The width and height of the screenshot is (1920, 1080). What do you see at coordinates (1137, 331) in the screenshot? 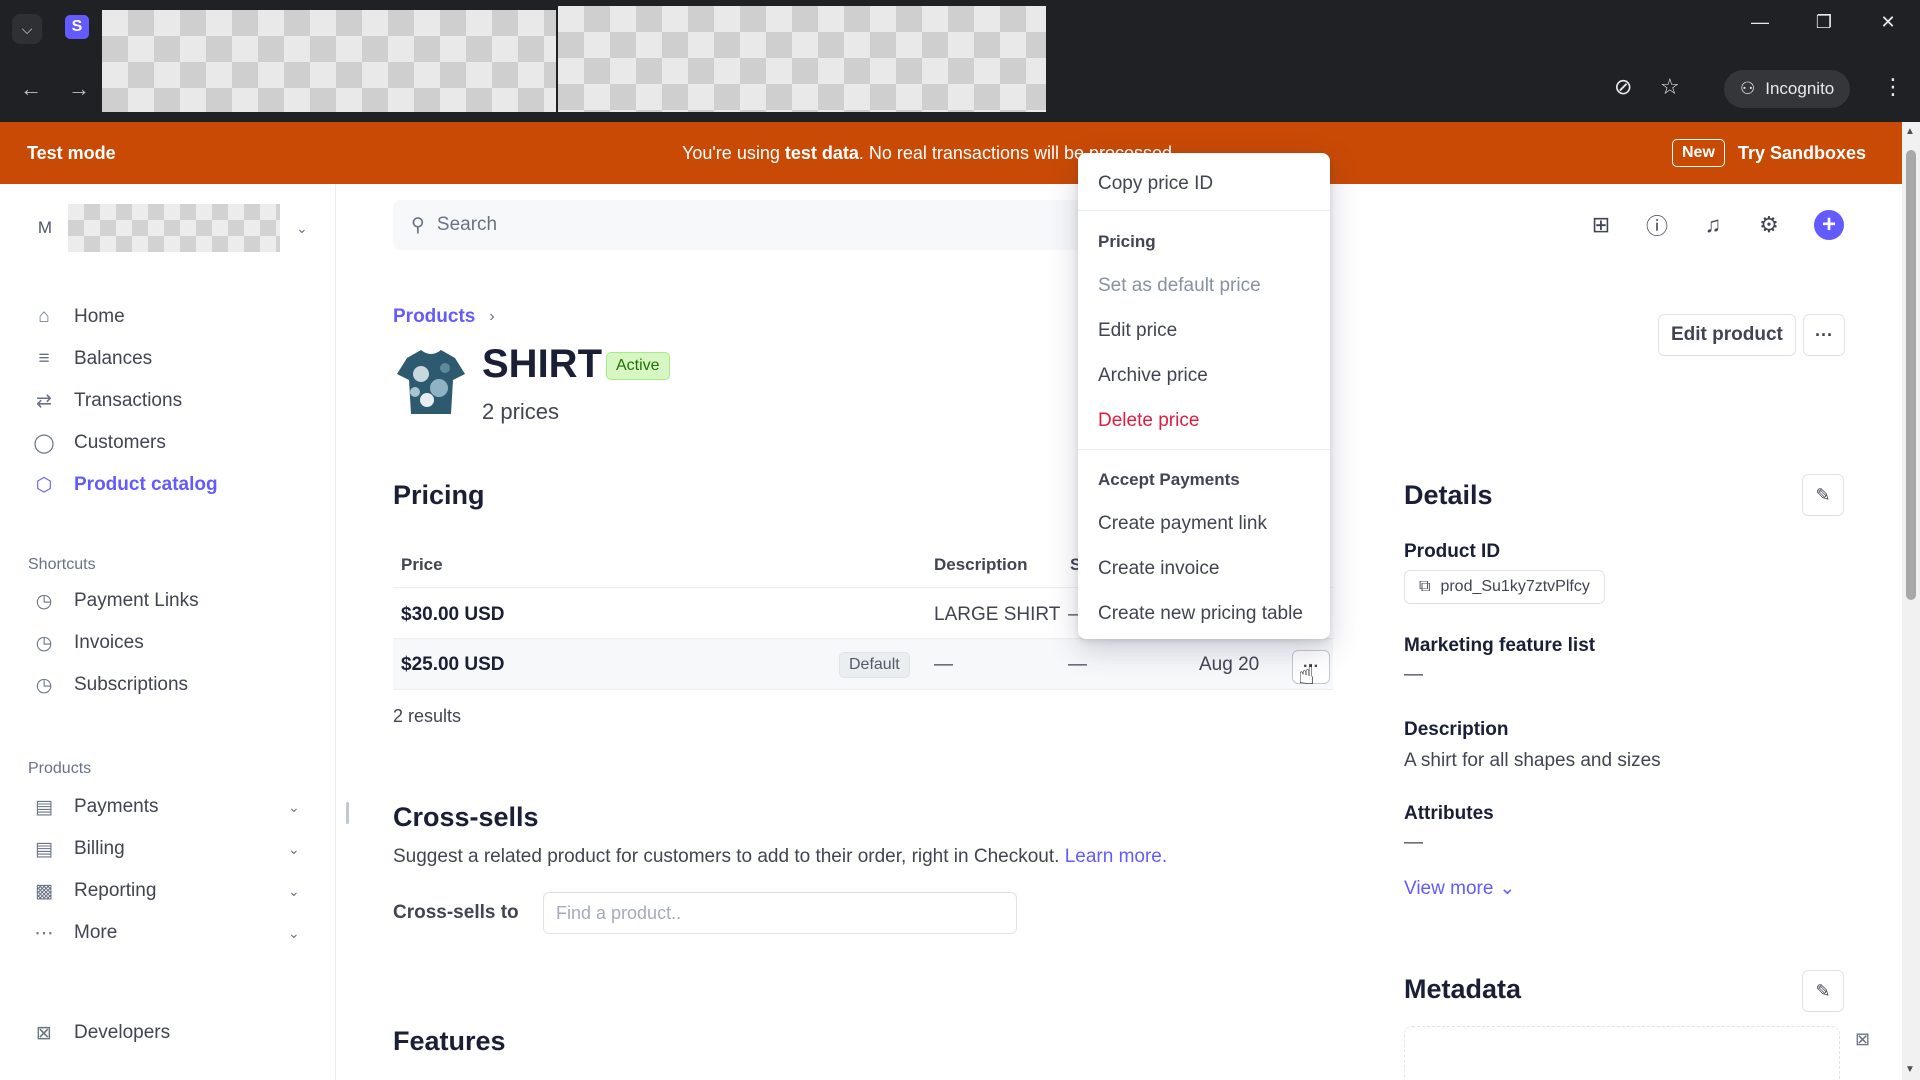
I see `menu-item-edit-price: Edit price` at bounding box center [1137, 331].